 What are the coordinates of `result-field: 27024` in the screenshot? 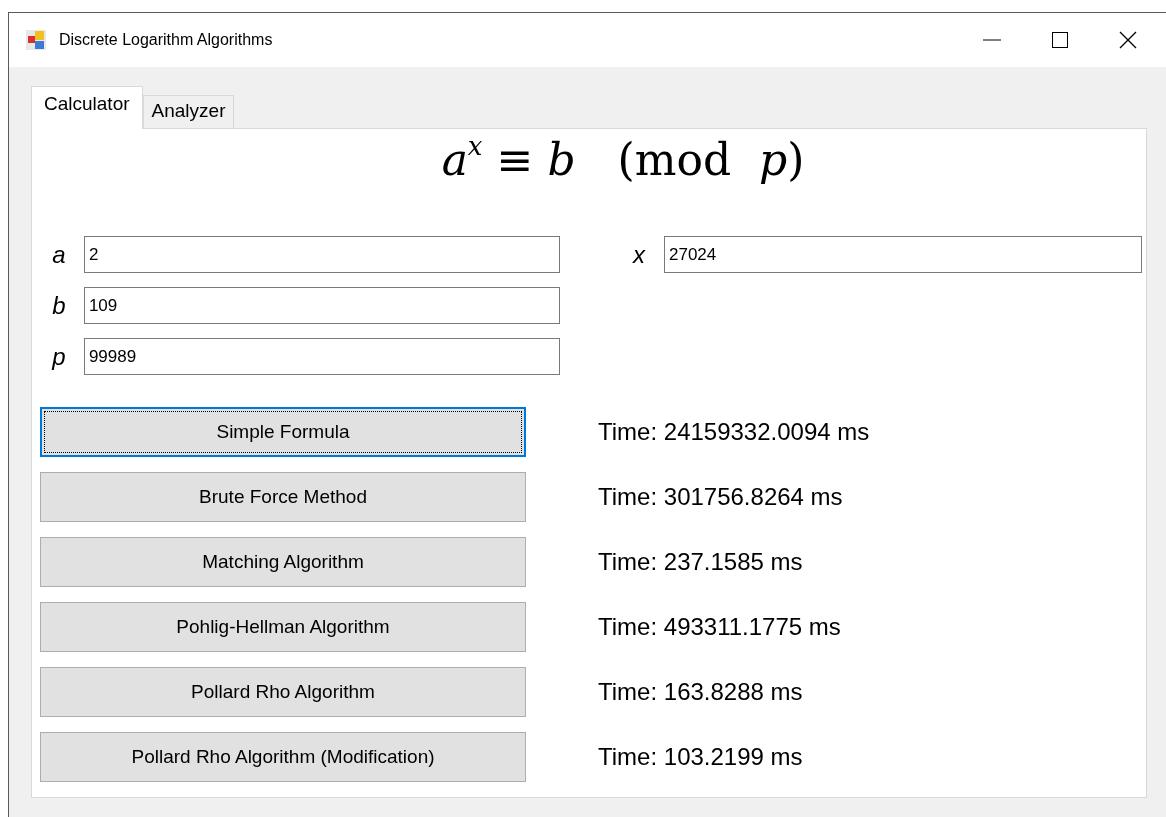 It's located at (903, 254).